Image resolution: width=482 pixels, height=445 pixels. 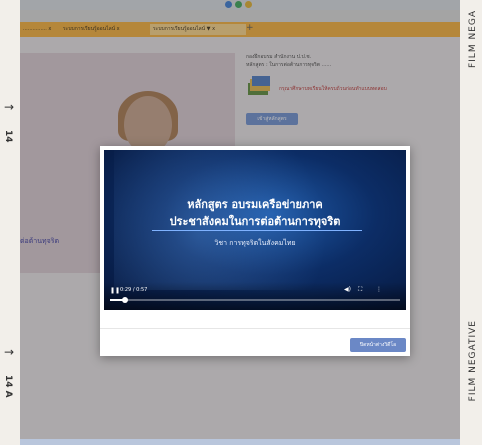 What do you see at coordinates (124, 300) in the screenshot?
I see `video-scrubber` at bounding box center [124, 300].